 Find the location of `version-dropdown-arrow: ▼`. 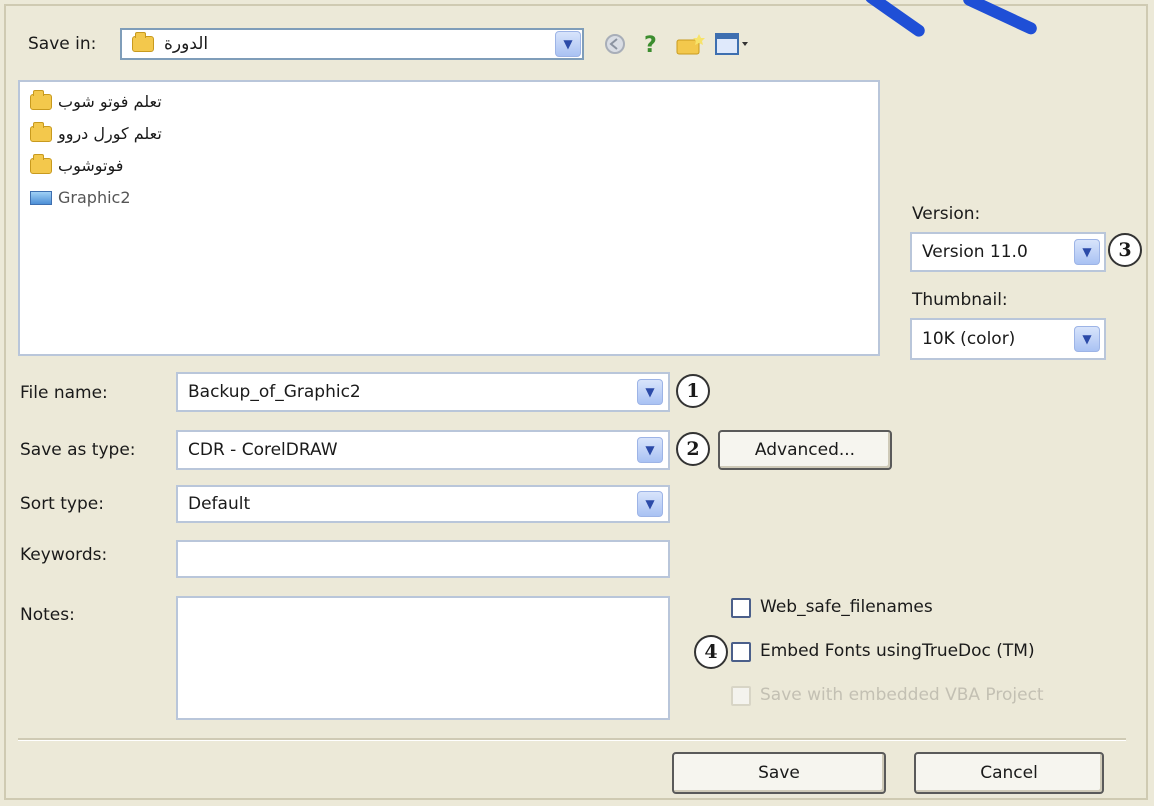

version-dropdown-arrow: ▼ is located at coordinates (1087, 252).